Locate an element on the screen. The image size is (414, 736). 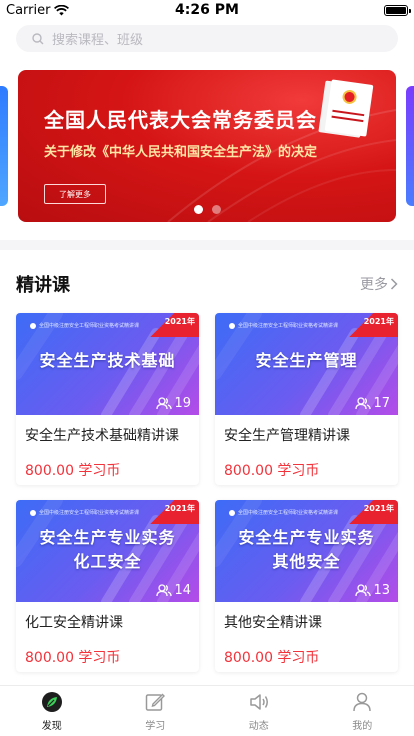
carrier-label: Carrier is located at coordinates (28, 10).